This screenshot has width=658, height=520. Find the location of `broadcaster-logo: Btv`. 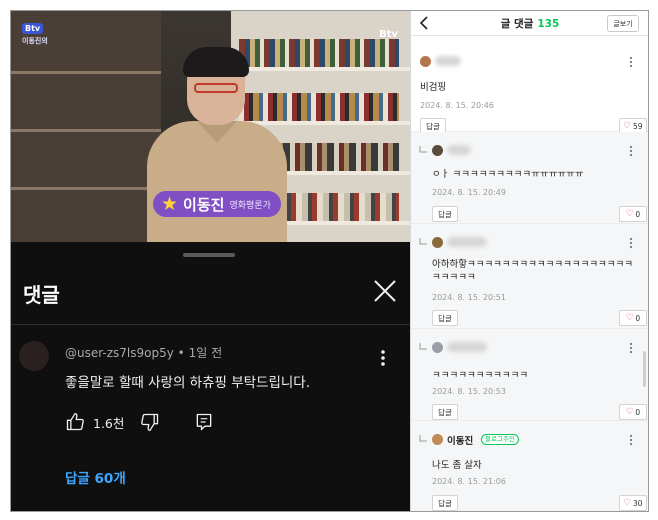

broadcaster-logo: Btv is located at coordinates (388, 34).